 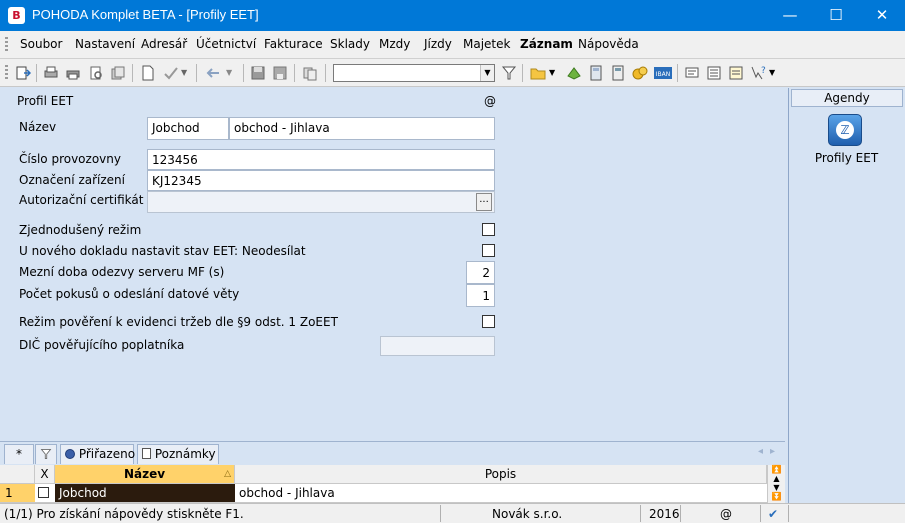 What do you see at coordinates (148, 73) in the screenshot?
I see `new-record-icon` at bounding box center [148, 73].